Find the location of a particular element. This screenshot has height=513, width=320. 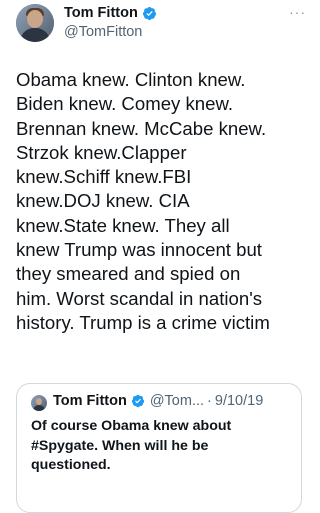

author-name-row: Tom Fitton is located at coordinates (110, 13).